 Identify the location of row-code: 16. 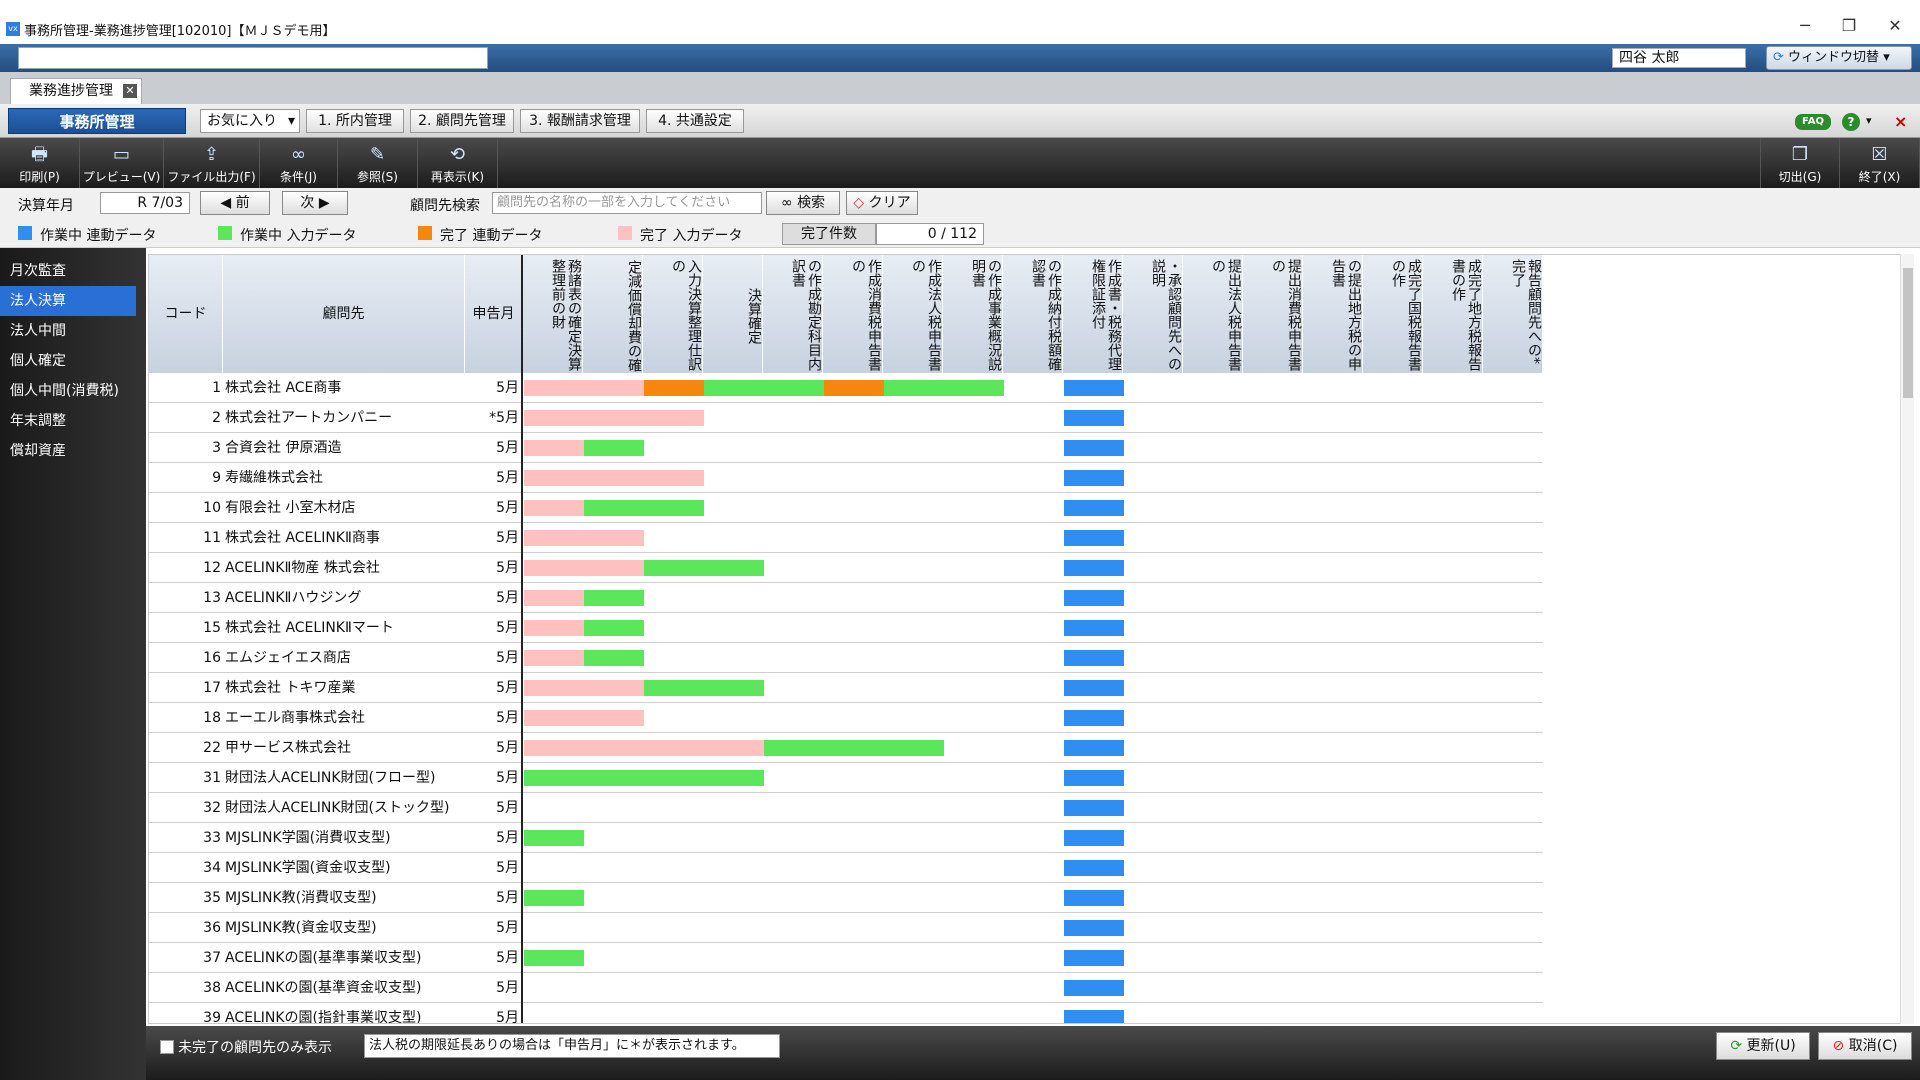
(212, 658).